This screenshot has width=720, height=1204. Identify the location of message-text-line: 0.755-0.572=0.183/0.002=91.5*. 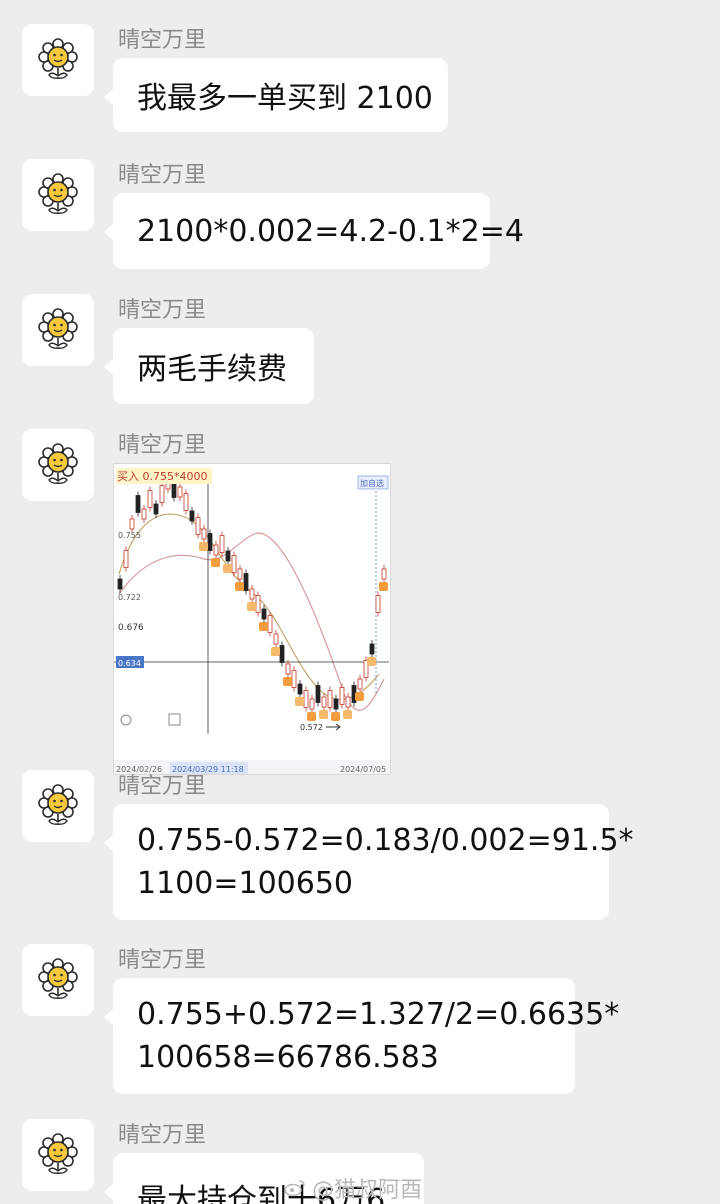
(385, 840).